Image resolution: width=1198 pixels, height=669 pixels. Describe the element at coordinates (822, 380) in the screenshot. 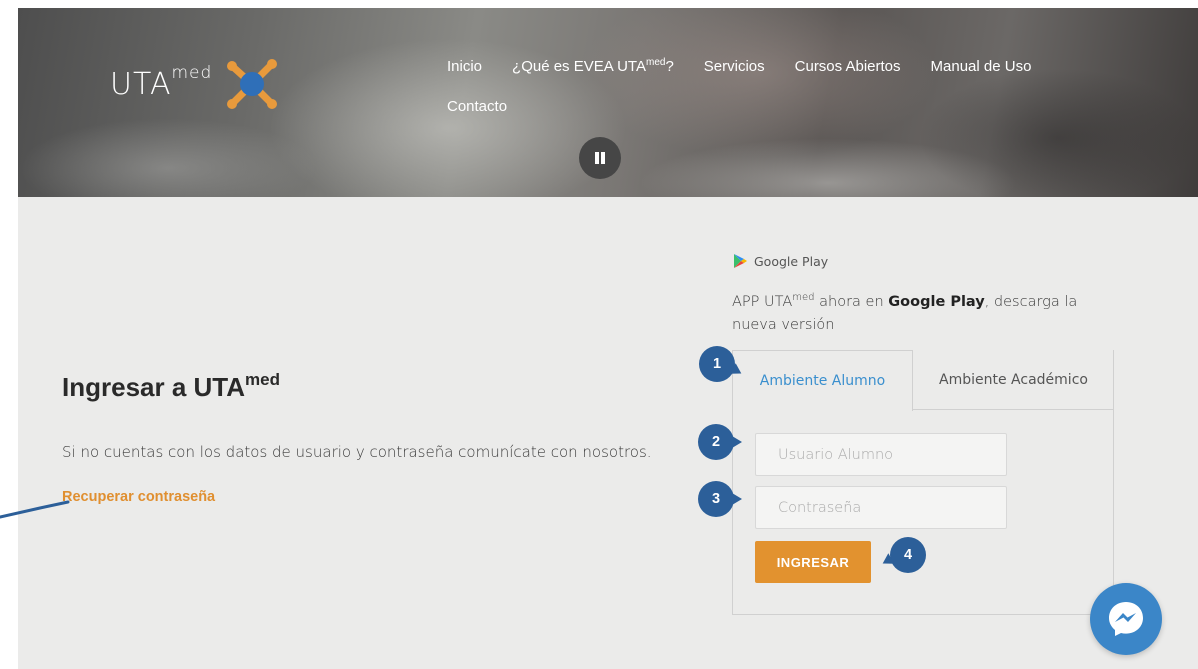

I see `tab-ambiente-alumno: Ambiente Alumno` at that location.